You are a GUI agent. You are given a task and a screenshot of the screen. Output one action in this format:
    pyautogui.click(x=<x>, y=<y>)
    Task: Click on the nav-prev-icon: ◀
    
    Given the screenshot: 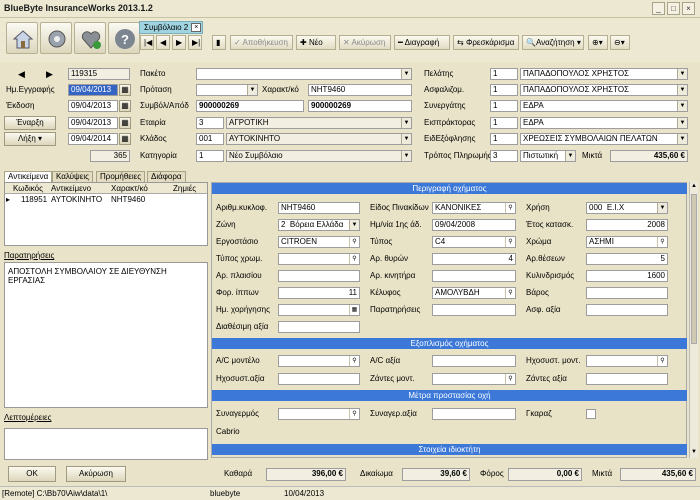 What is the action you would take?
    pyautogui.click(x=21, y=74)
    